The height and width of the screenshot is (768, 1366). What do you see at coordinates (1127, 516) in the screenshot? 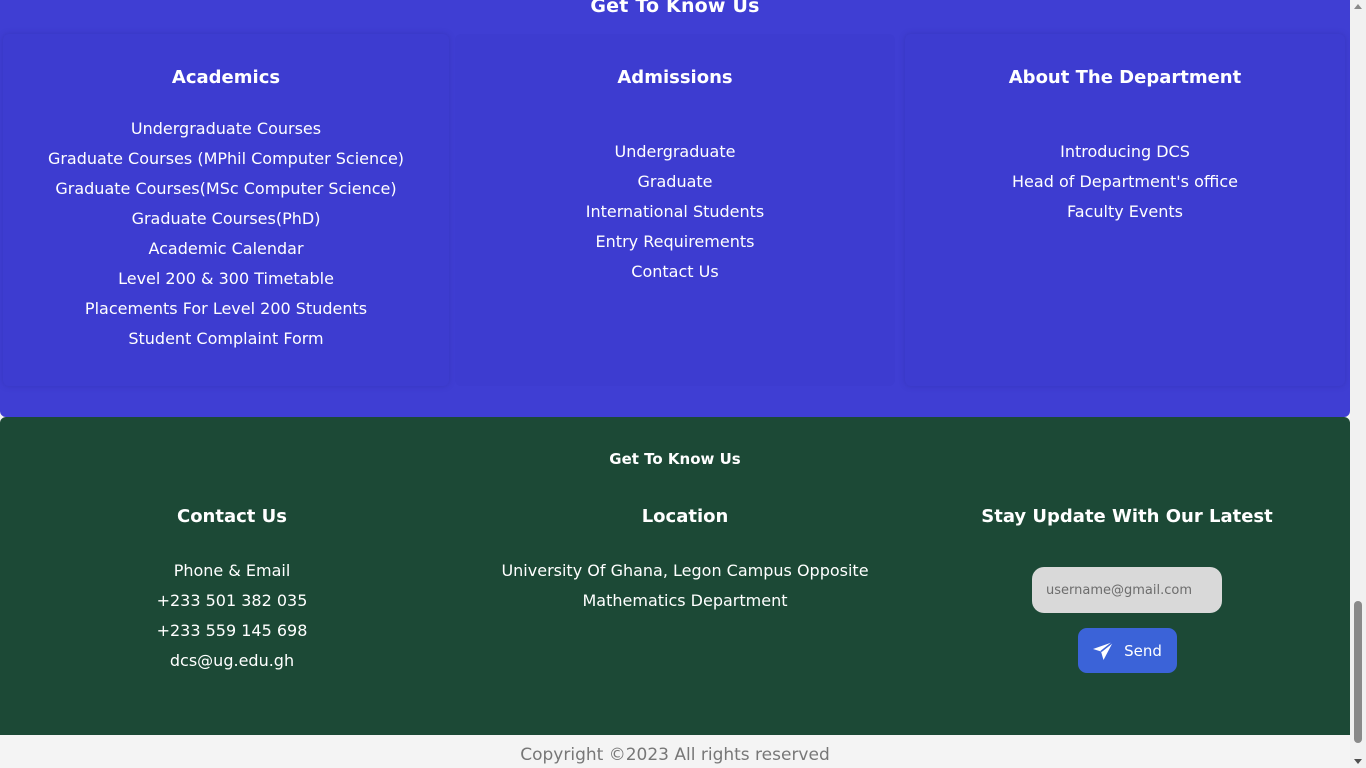
I see `newsletter-title: Stay Update With Our Latest` at bounding box center [1127, 516].